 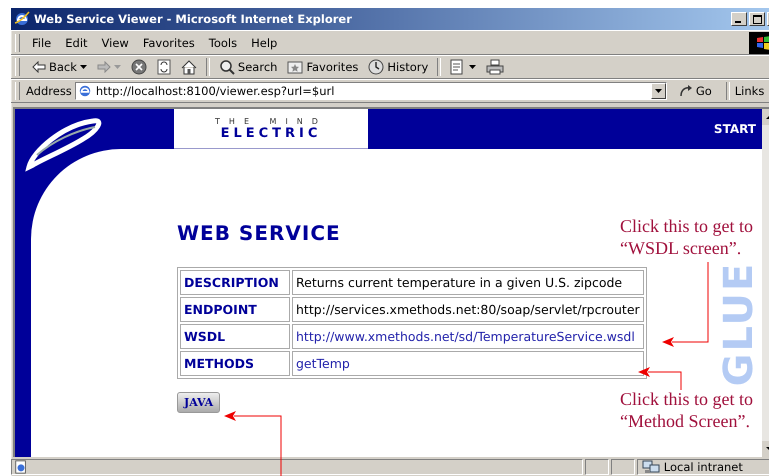 What do you see at coordinates (235, 282) in the screenshot?
I see `field-label: DESCRIPTION` at bounding box center [235, 282].